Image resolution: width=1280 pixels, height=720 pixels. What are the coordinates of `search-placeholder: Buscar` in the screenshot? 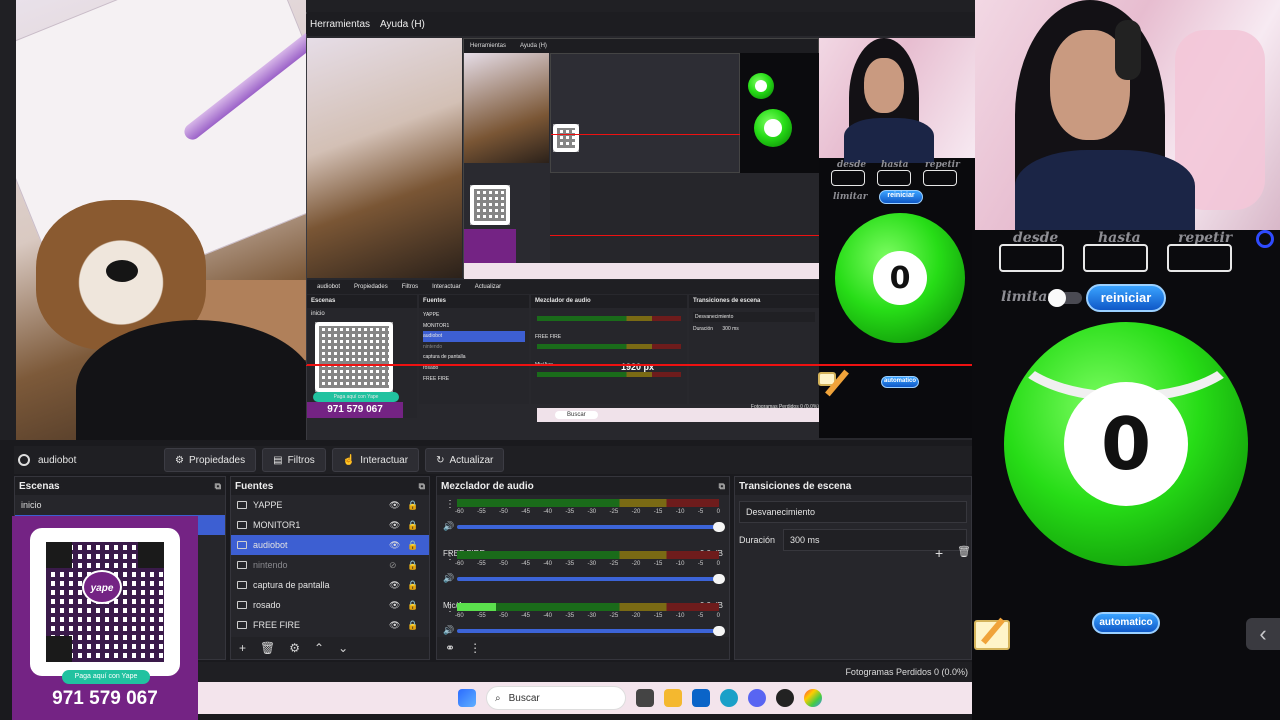 It's located at (524, 698).